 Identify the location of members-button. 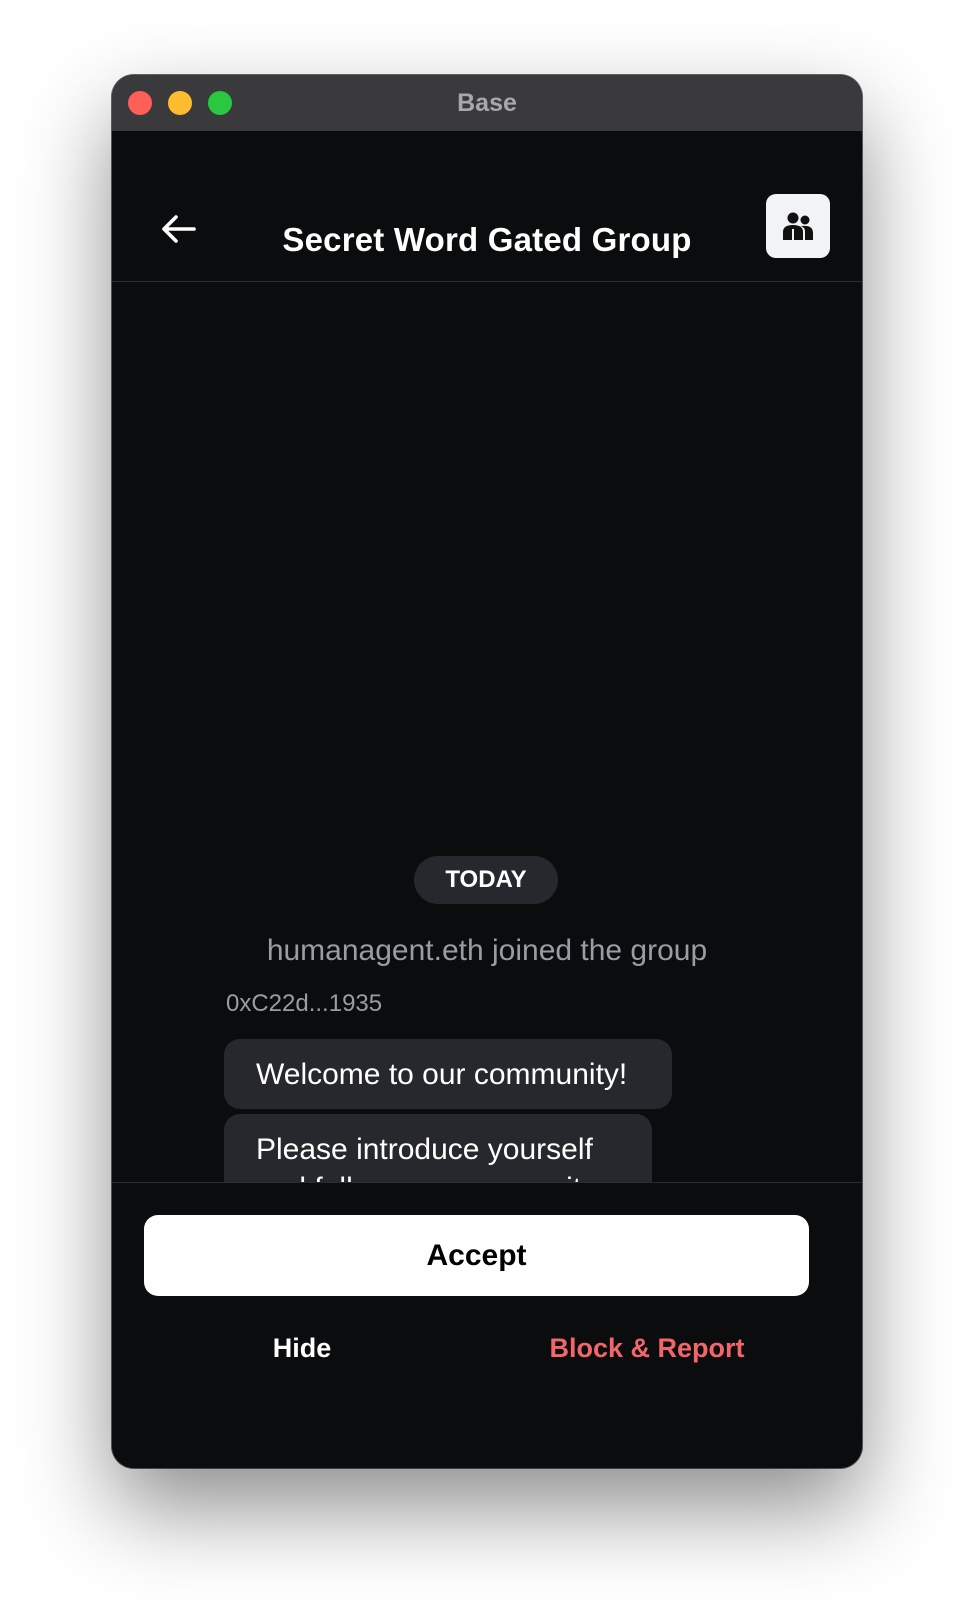
(798, 226).